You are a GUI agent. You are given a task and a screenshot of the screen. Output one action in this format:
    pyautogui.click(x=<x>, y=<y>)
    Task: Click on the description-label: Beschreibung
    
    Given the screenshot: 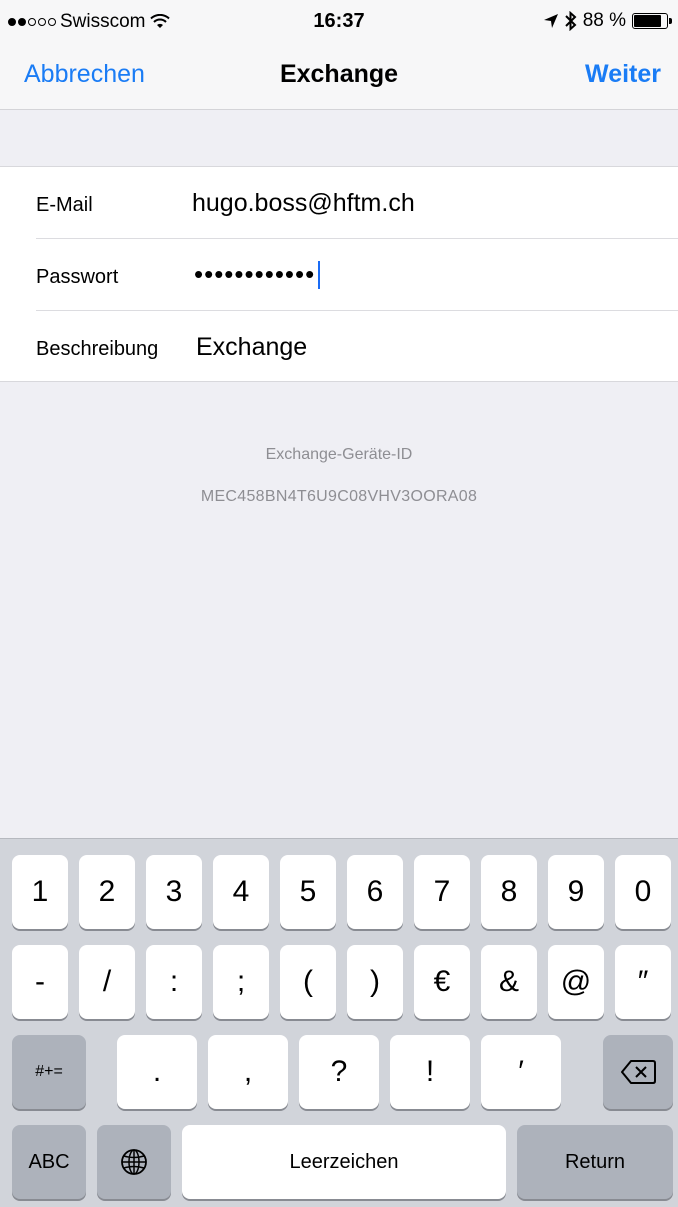 What is the action you would take?
    pyautogui.click(x=97, y=349)
    